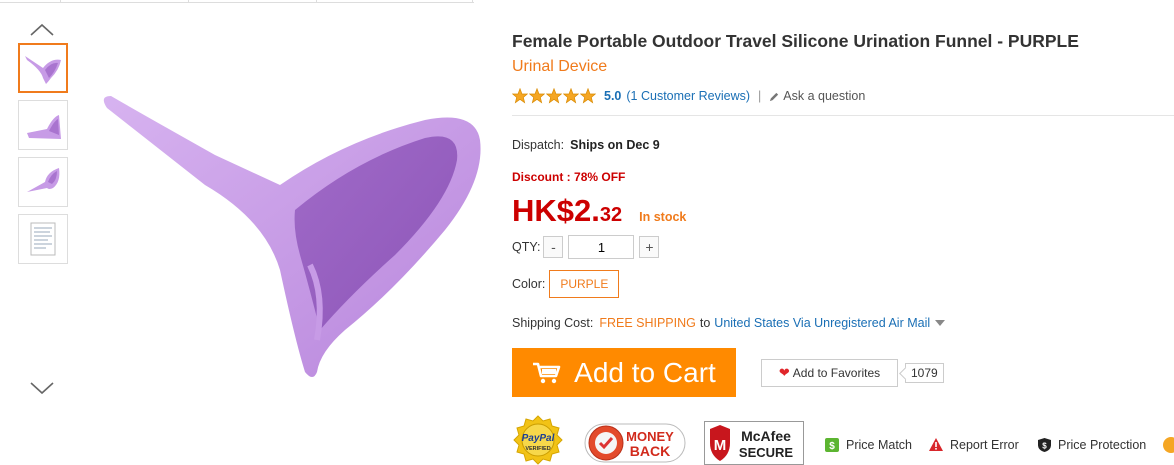  What do you see at coordinates (538, 145) in the screenshot?
I see `dispatch-label: Dispatch:` at bounding box center [538, 145].